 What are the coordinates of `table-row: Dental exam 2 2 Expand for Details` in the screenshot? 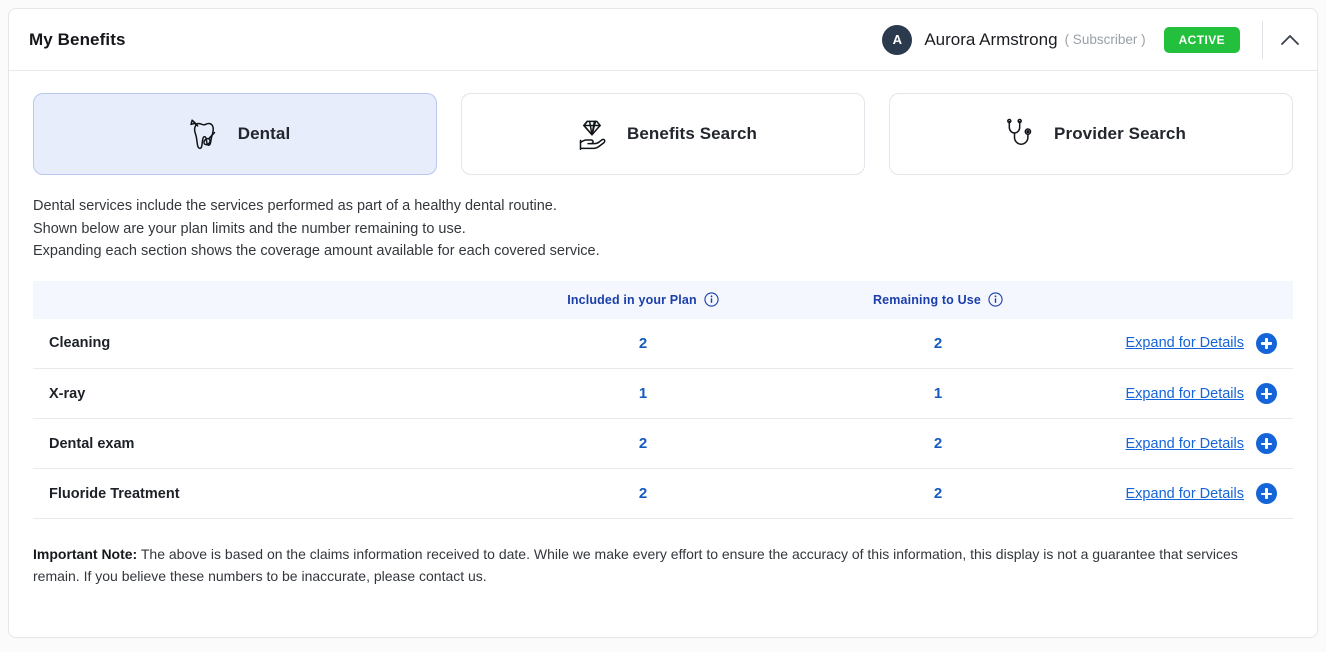 It's located at (663, 444).